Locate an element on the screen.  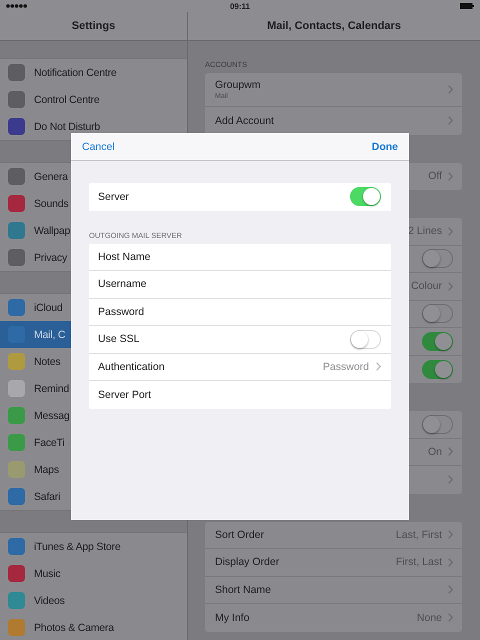
row-label: Short Name is located at coordinates (243, 590).